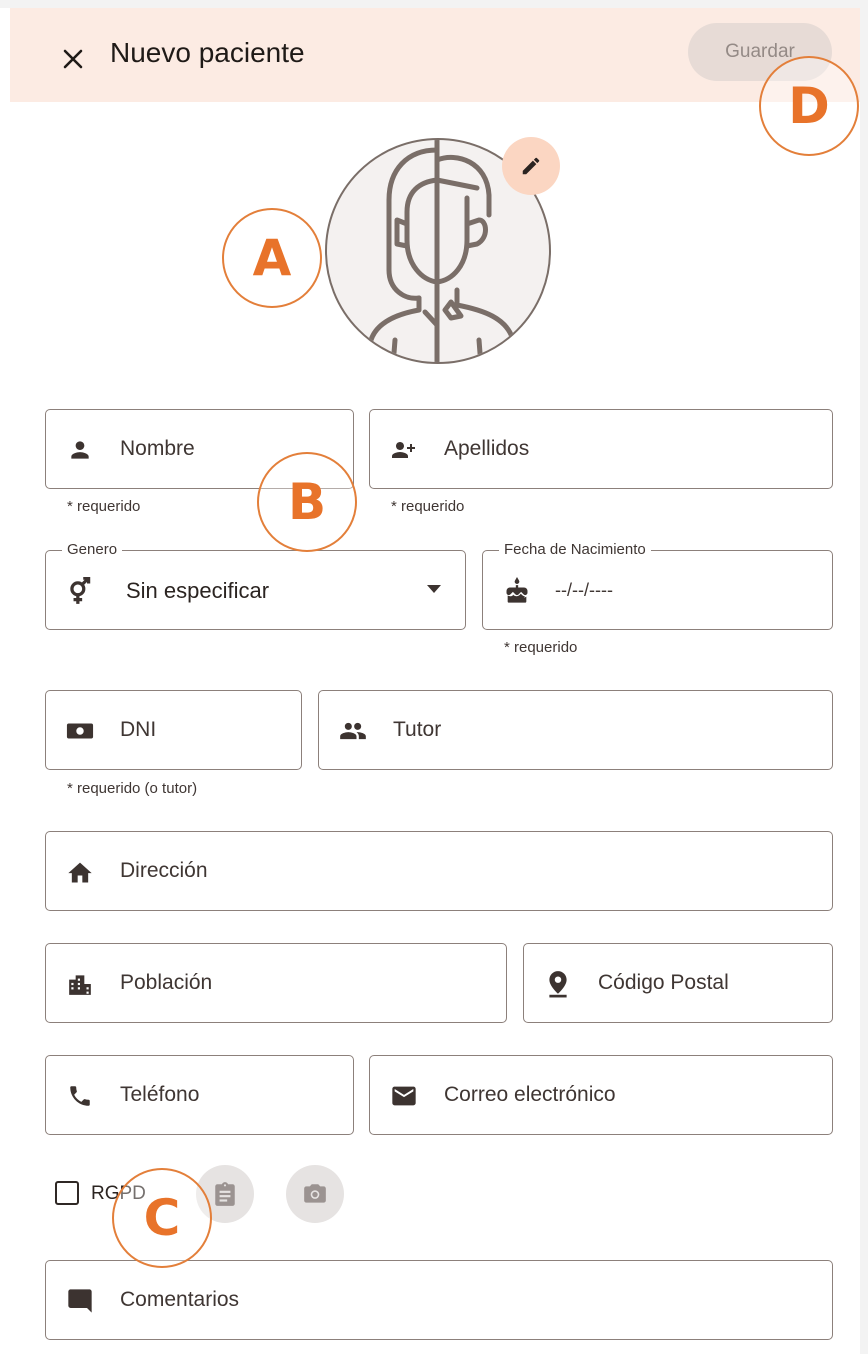 The height and width of the screenshot is (1354, 868). I want to click on page-title: Nuevo paciente, so click(207, 52).